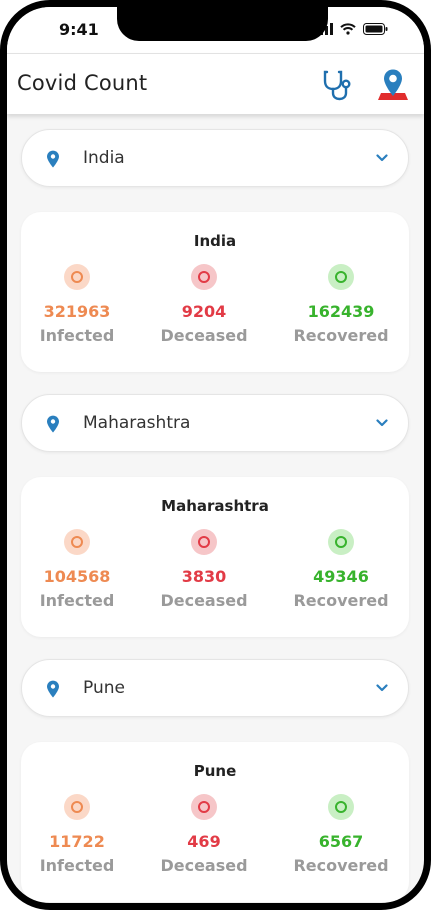 Image resolution: width=431 pixels, height=910 pixels. Describe the element at coordinates (77, 576) in the screenshot. I see `infected-count: 104568` at that location.